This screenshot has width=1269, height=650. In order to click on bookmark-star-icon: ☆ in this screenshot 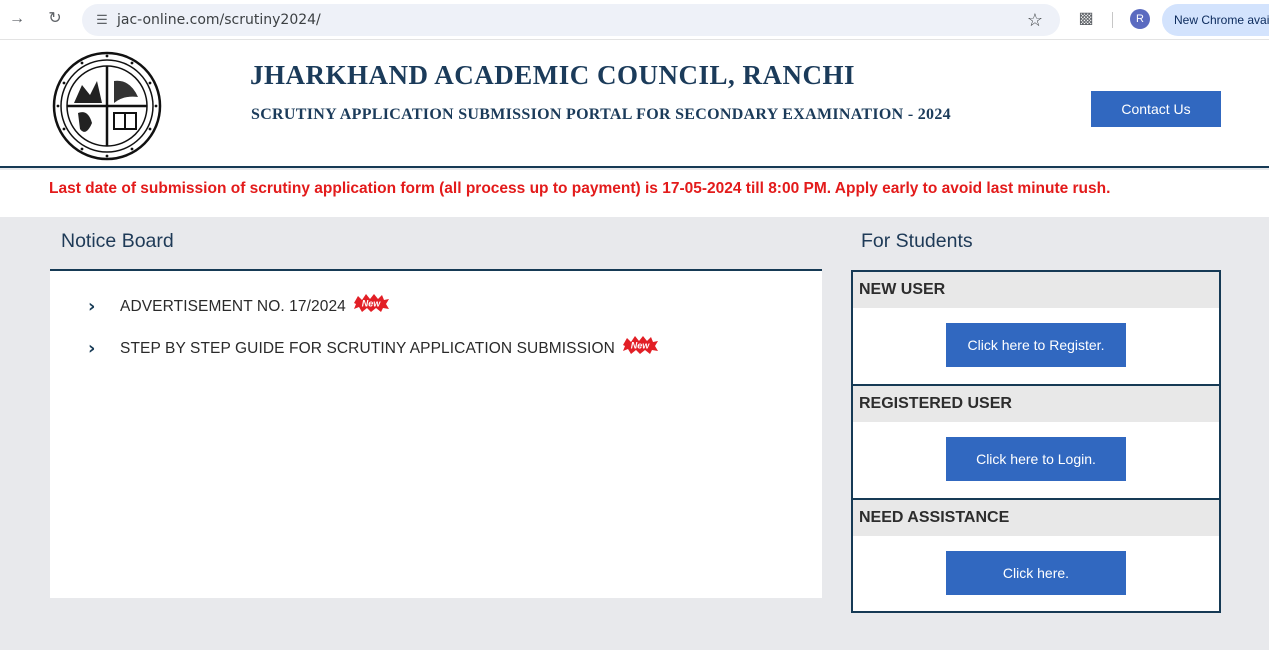, I will do `click(1035, 20)`.